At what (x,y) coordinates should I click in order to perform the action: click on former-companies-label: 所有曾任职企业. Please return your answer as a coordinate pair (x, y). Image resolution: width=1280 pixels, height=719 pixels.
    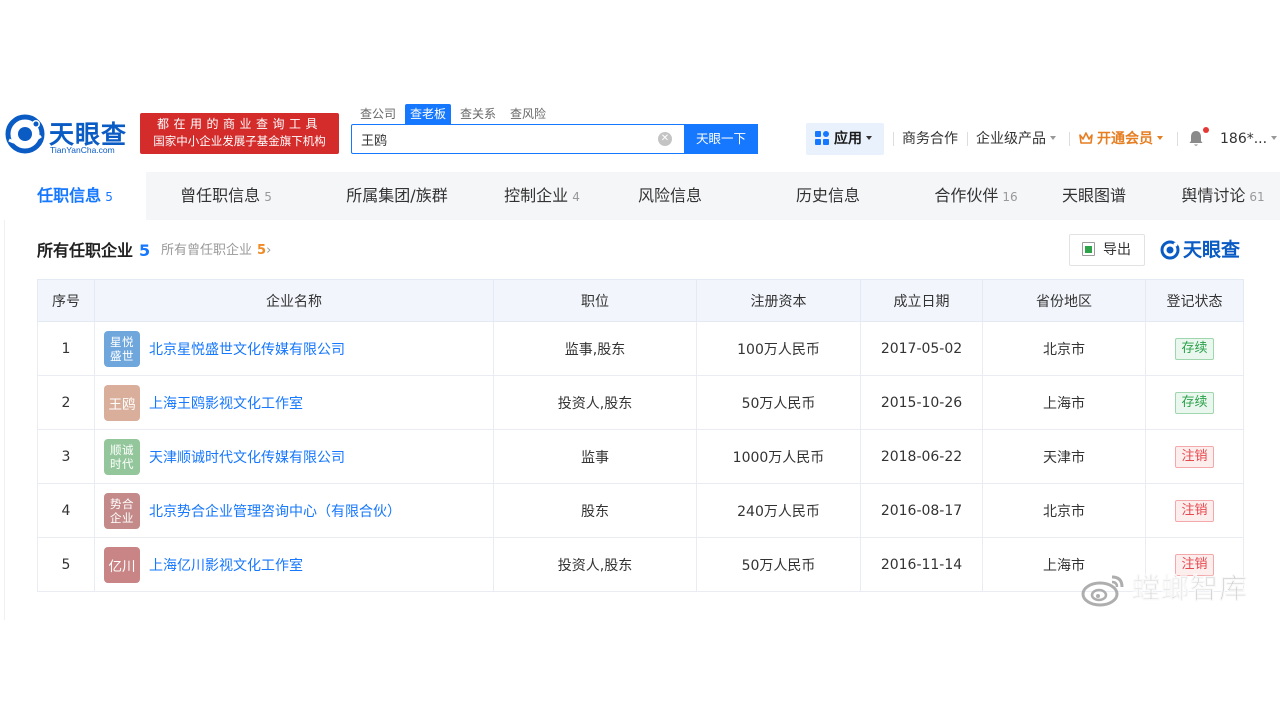
    Looking at the image, I should click on (207, 250).